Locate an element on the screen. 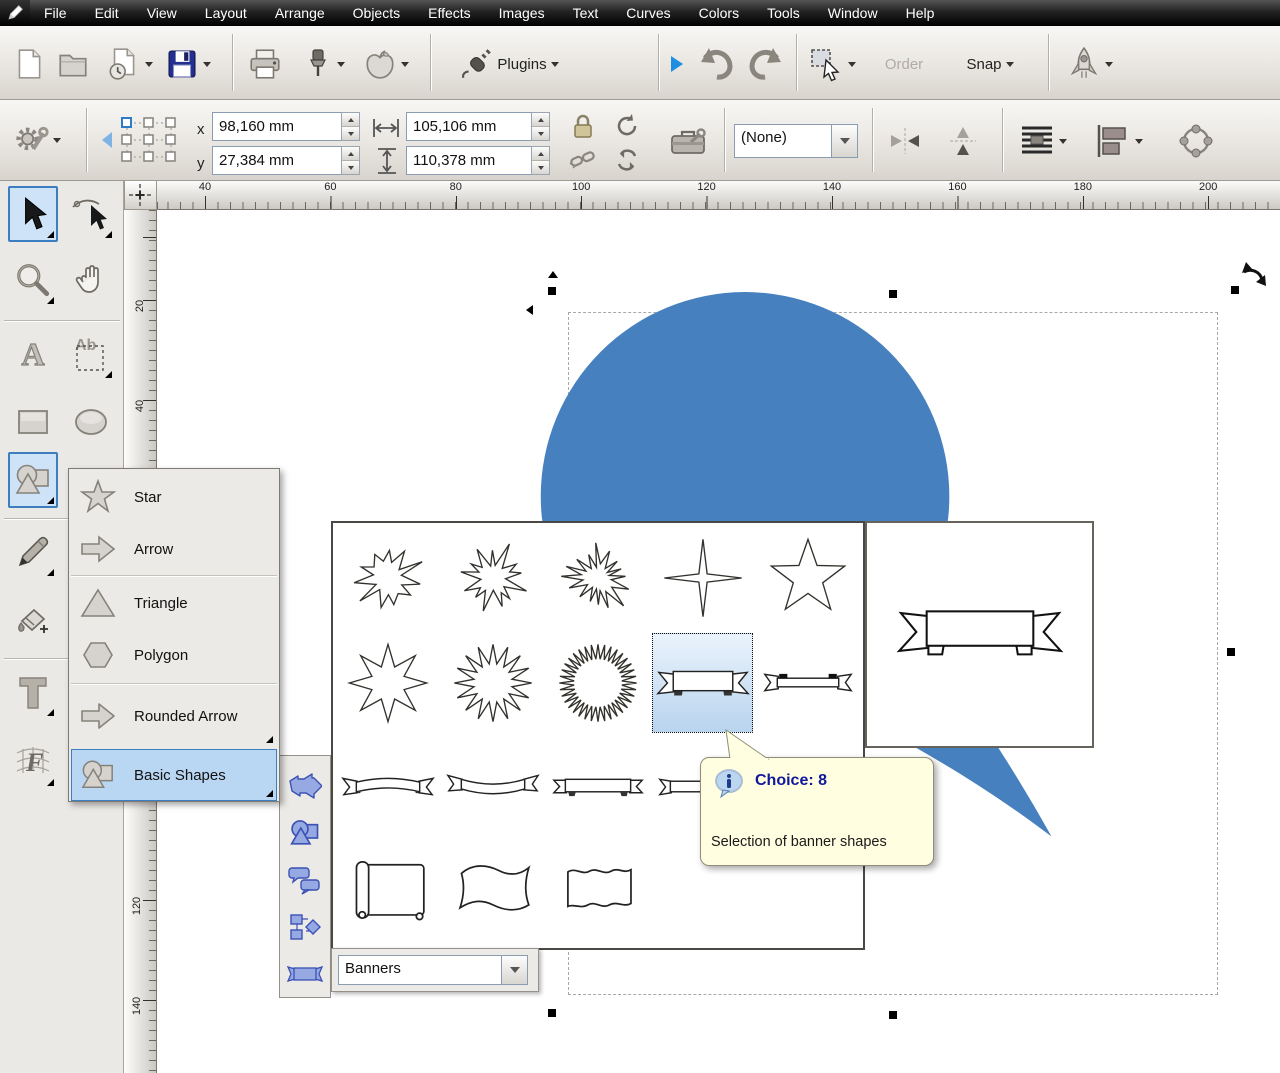 The width and height of the screenshot is (1280, 1073). menu-item-curves: Curves is located at coordinates (648, 13).